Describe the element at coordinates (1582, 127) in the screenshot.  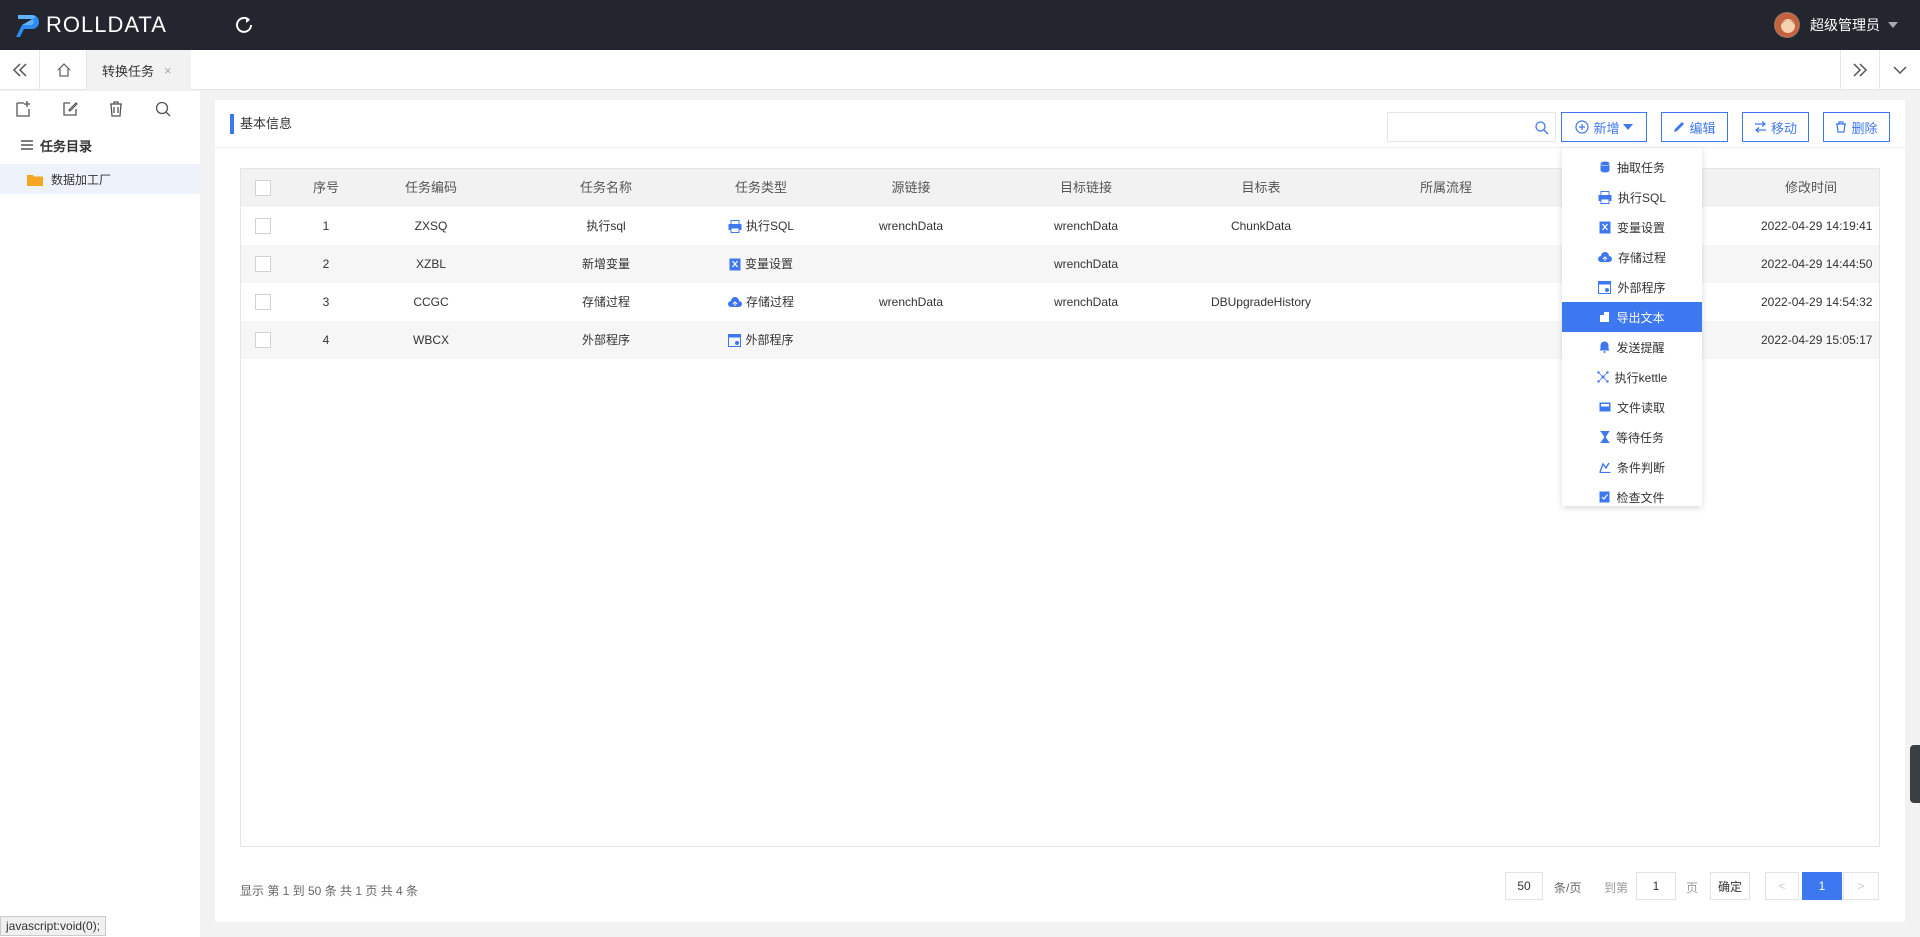
I see `plus-circle-icon` at that location.